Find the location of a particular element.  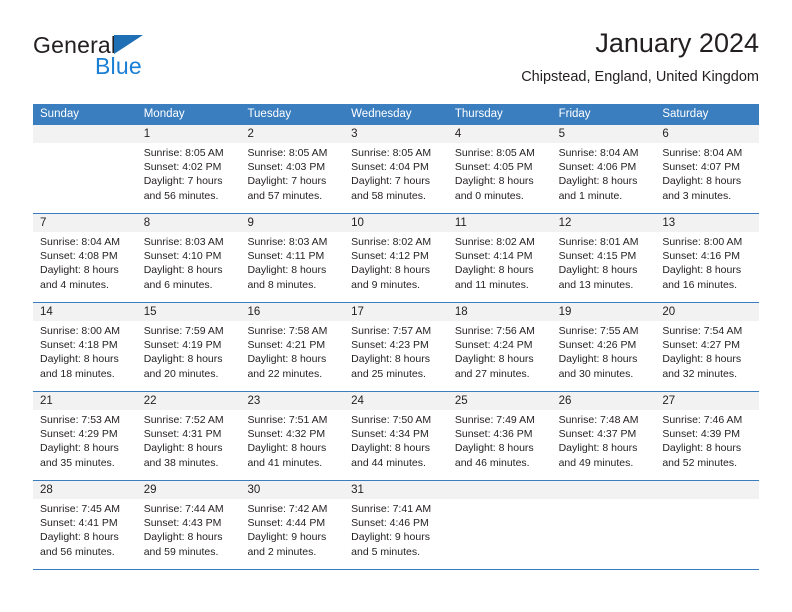

day-number: 10 is located at coordinates (396, 223).